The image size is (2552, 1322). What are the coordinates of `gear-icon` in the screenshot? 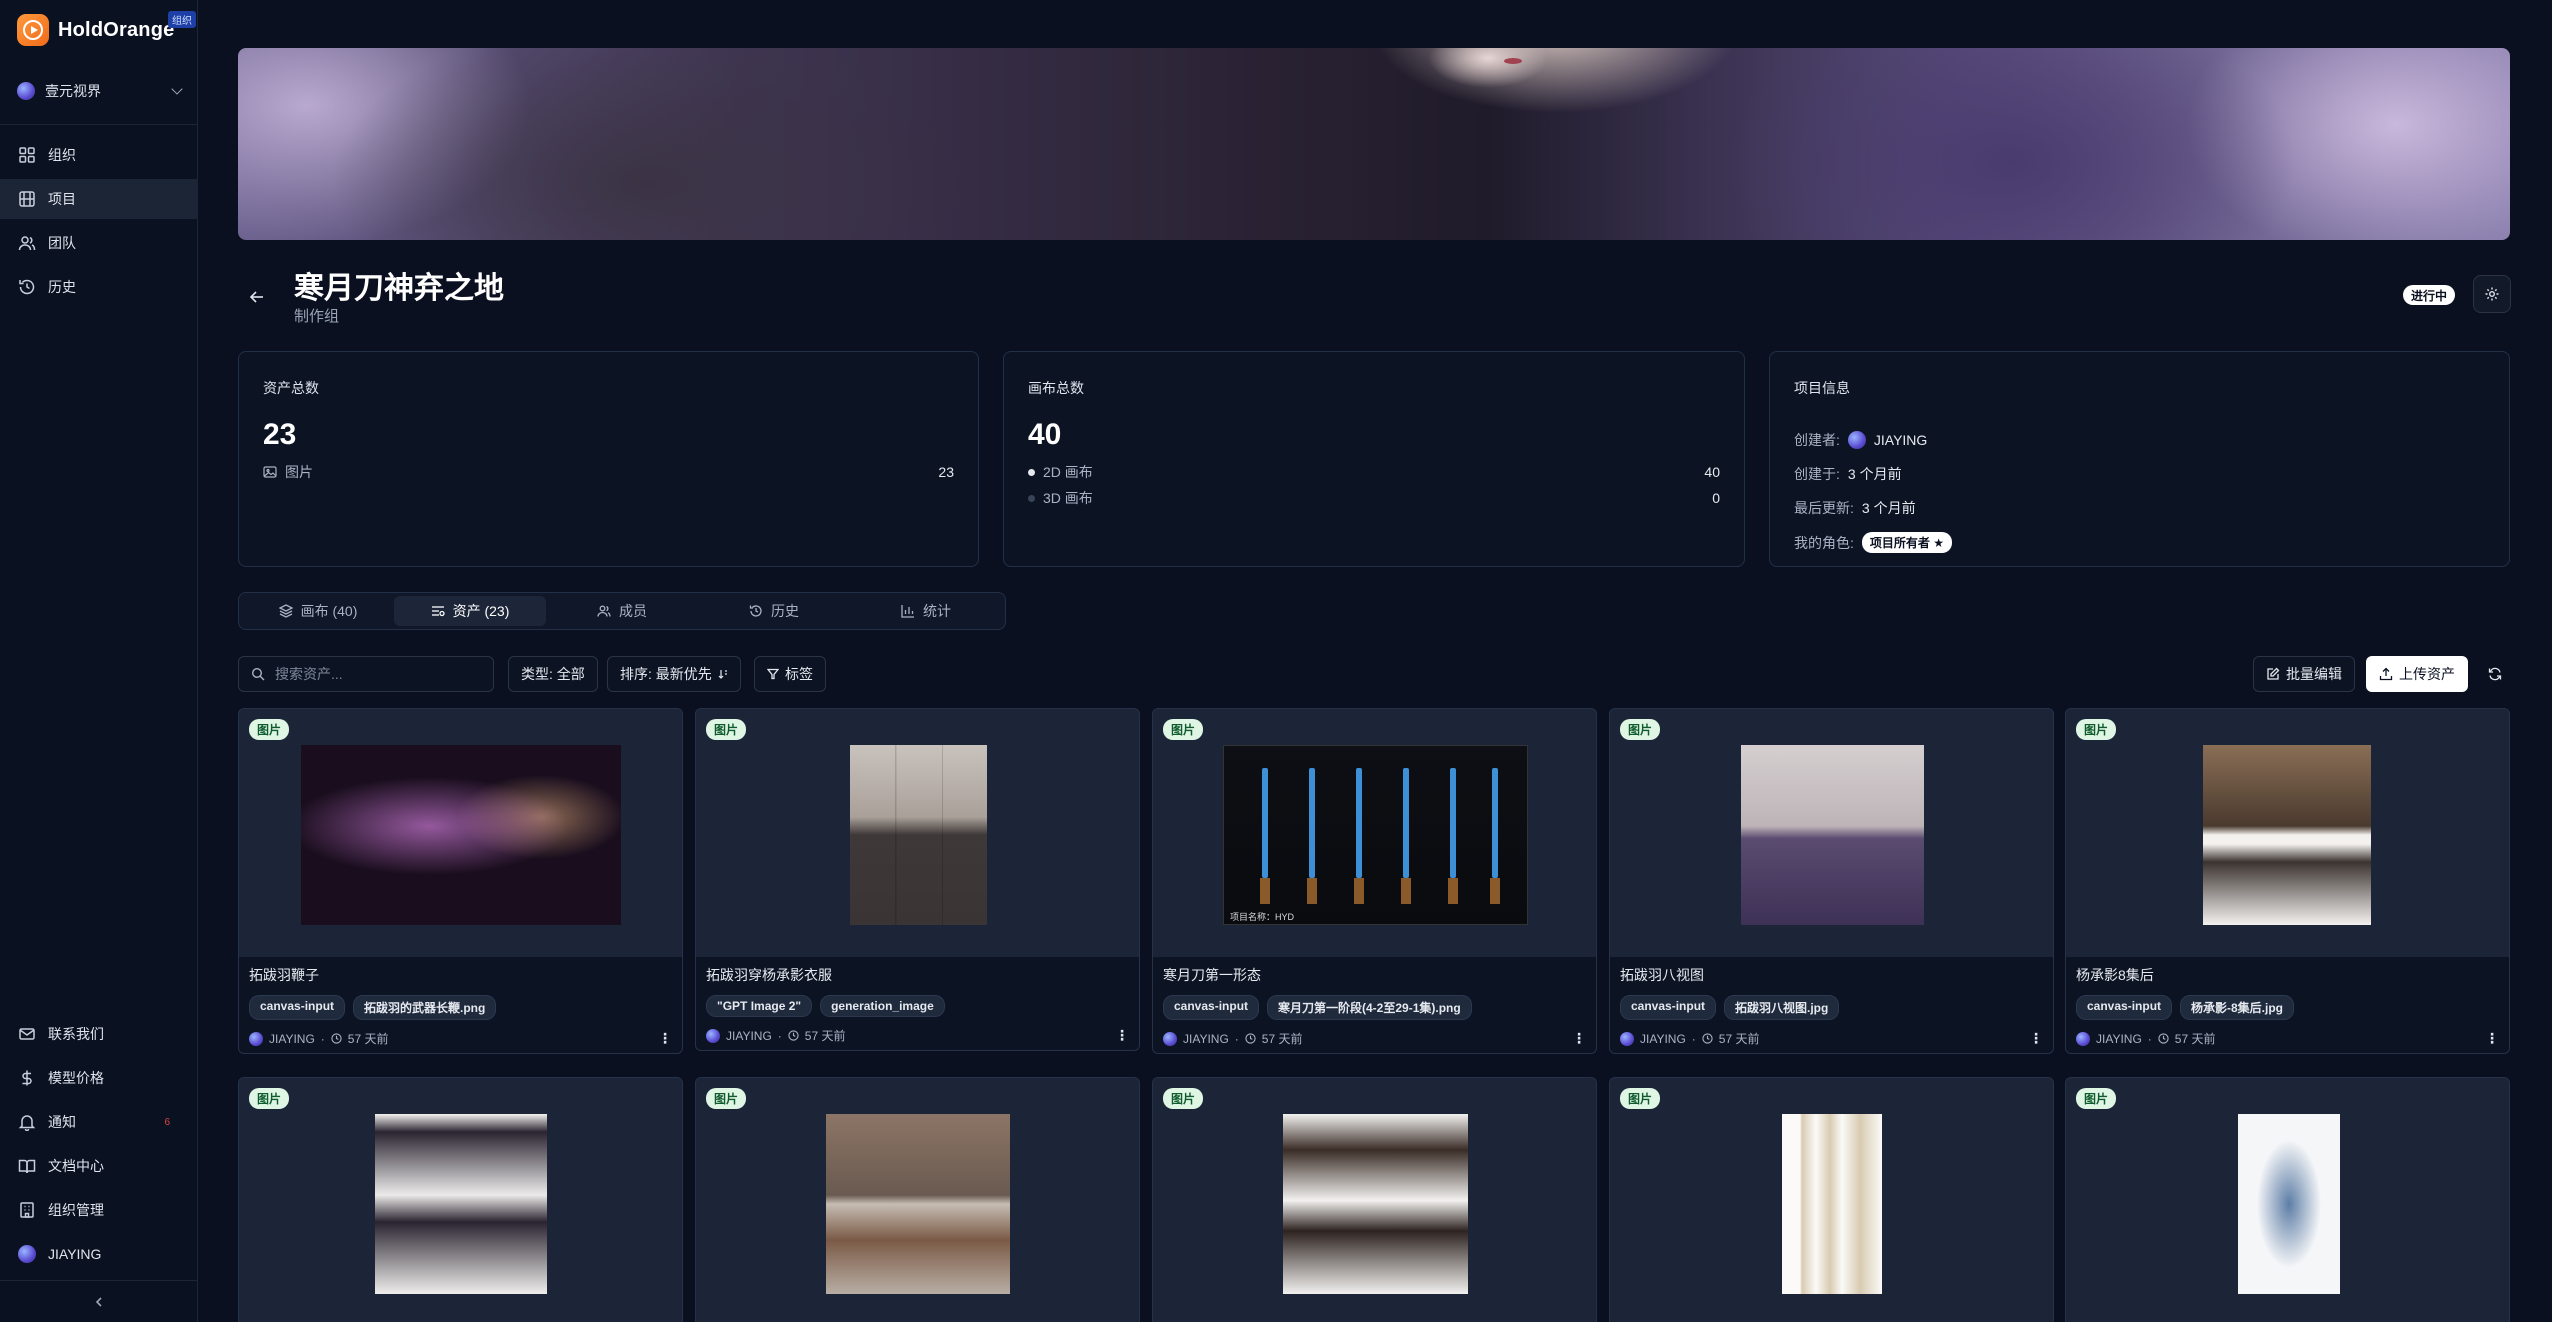 It's located at (2492, 294).